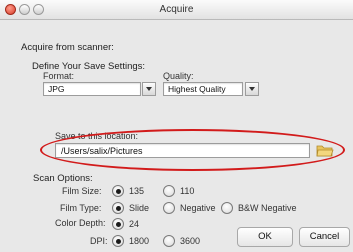  Describe the element at coordinates (324, 237) in the screenshot. I see `cancel-button: Cancel` at that location.